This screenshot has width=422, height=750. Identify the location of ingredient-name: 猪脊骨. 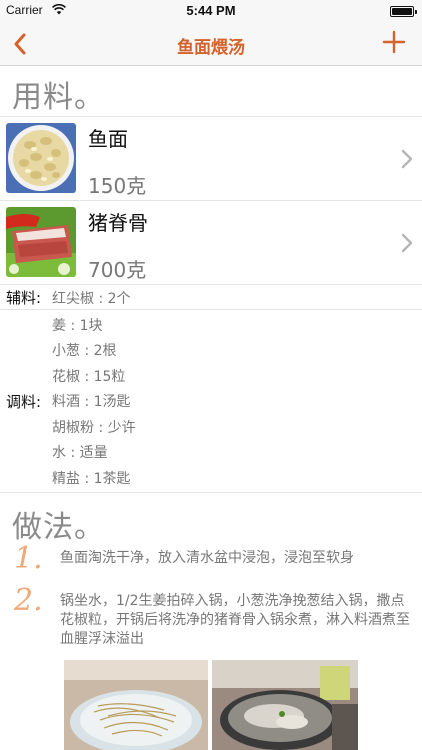
(118, 223).